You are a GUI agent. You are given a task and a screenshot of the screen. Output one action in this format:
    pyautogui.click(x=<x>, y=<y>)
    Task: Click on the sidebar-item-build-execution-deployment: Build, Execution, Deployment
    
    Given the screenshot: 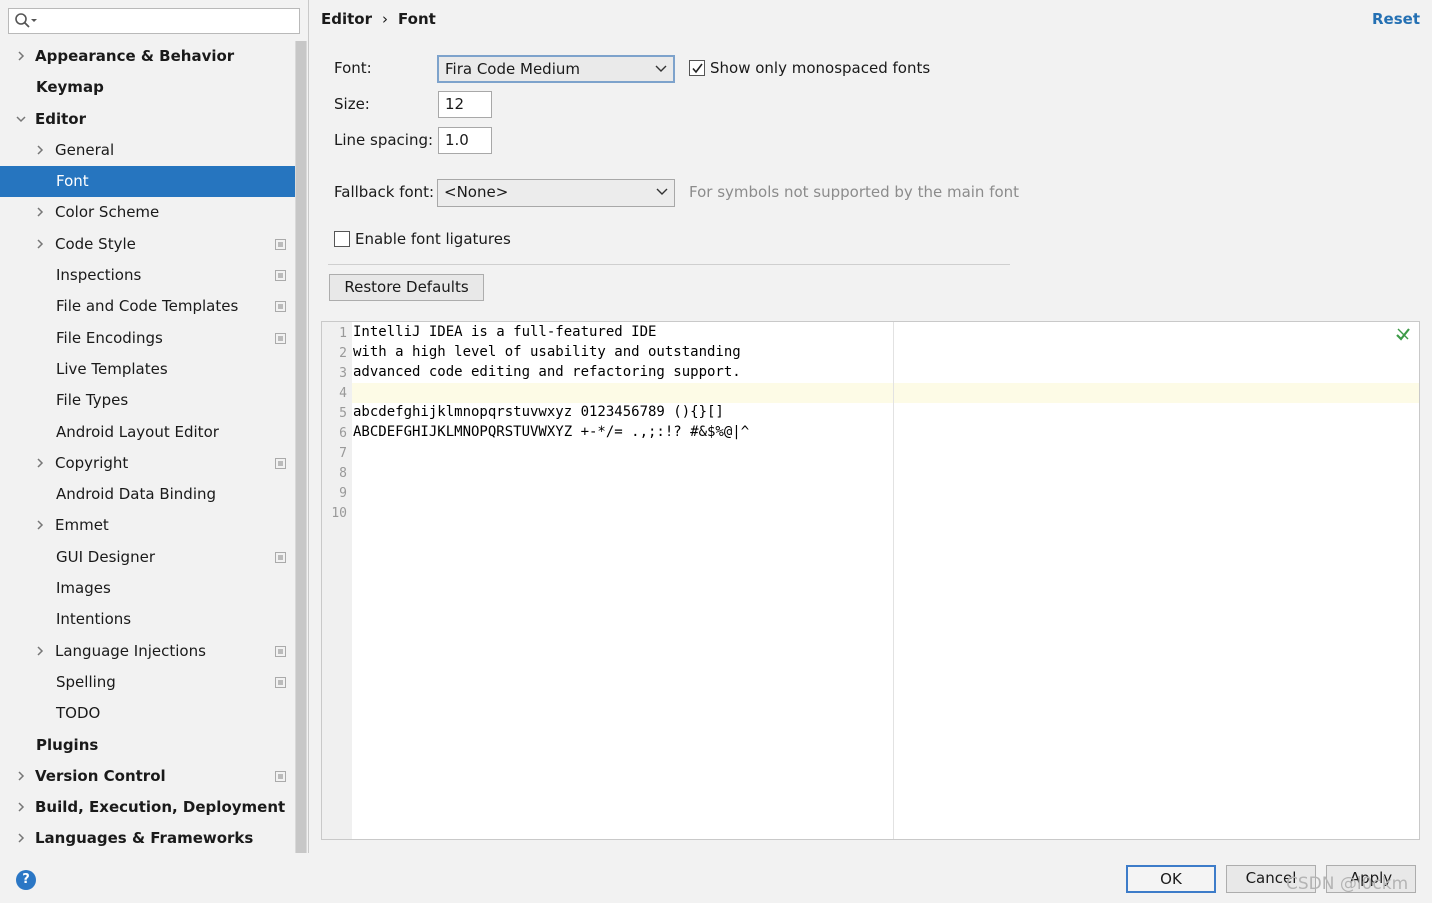 What is the action you would take?
    pyautogui.click(x=147, y=807)
    